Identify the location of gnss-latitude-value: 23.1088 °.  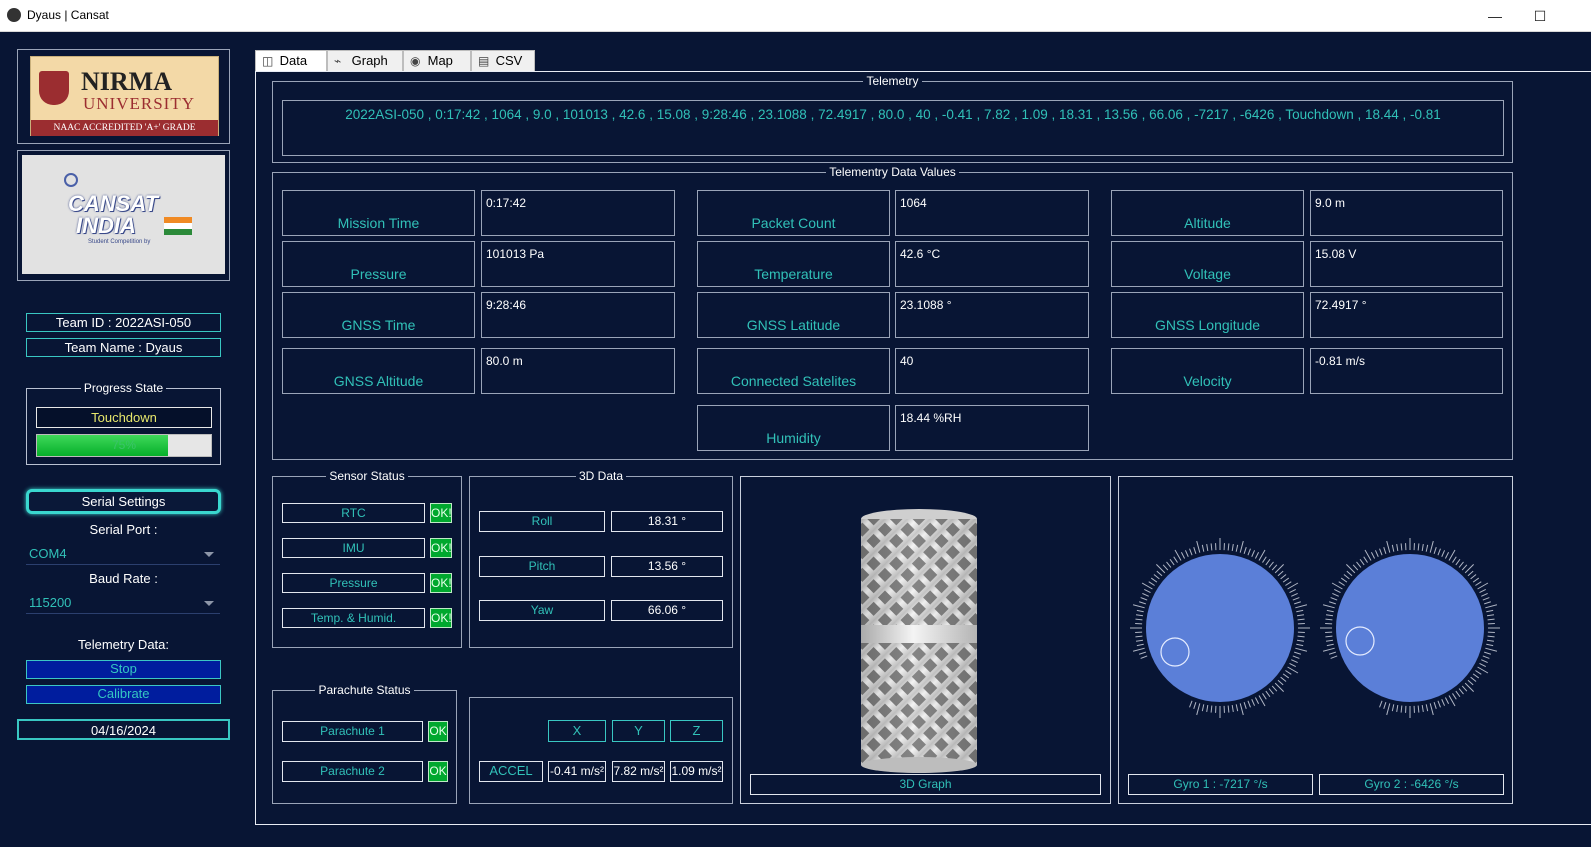
(992, 315).